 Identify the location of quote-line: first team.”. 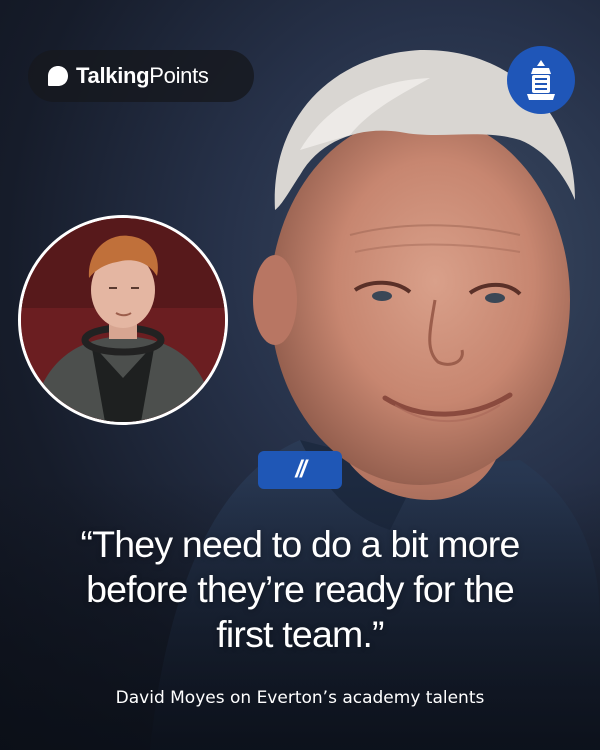
(300, 634).